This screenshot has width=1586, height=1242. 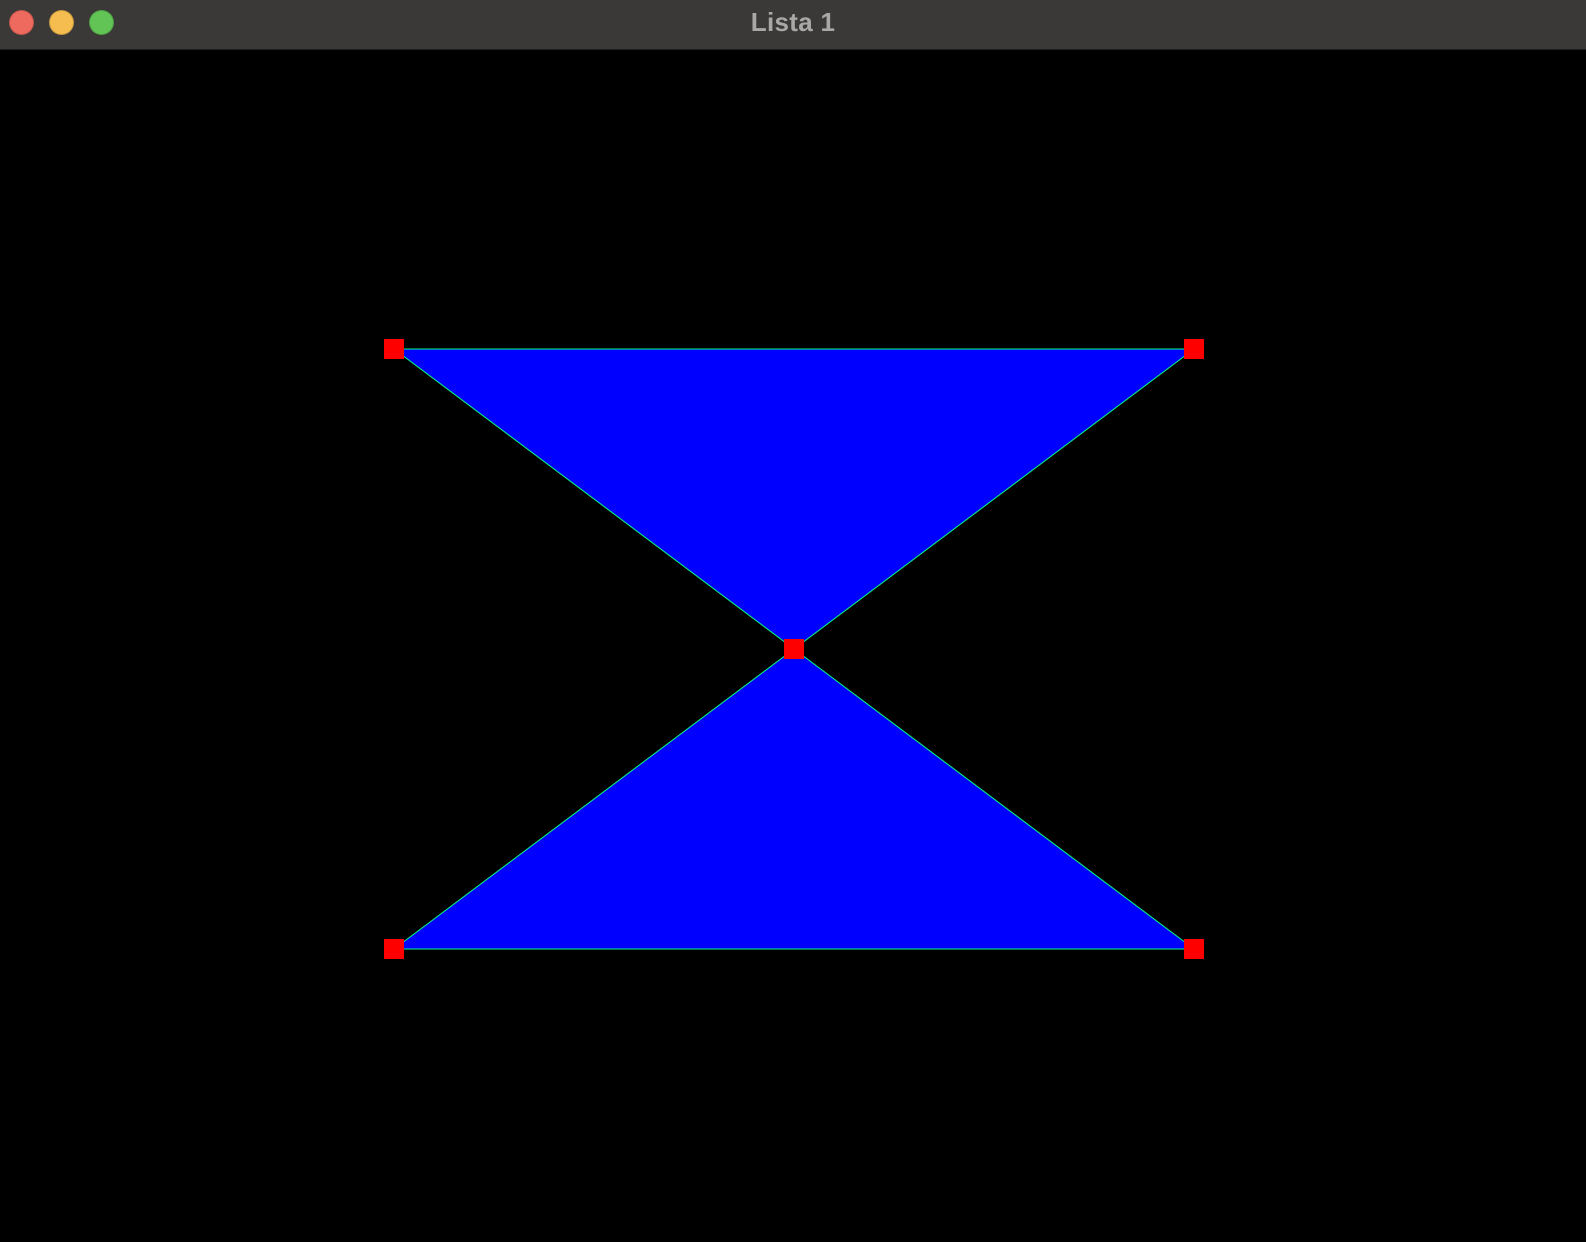 What do you see at coordinates (793, 22) in the screenshot?
I see `window-title: Lista 1` at bounding box center [793, 22].